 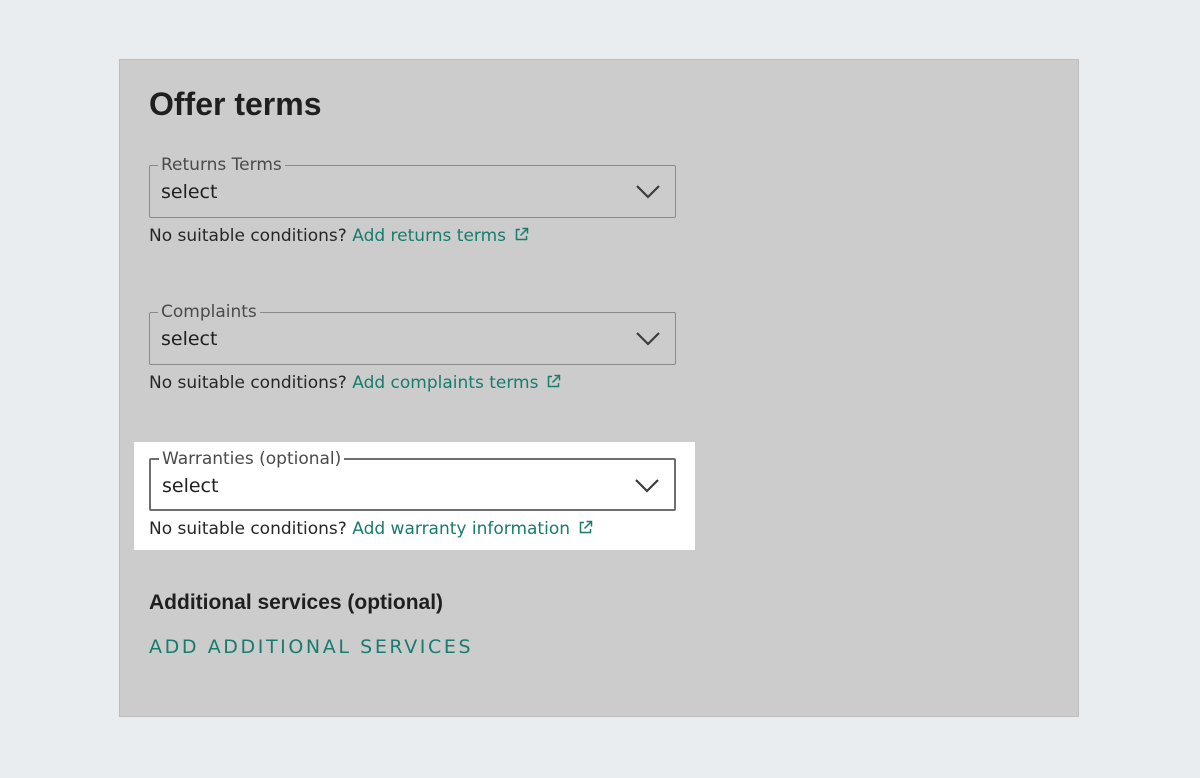 What do you see at coordinates (429, 236) in the screenshot?
I see `add-returns-terms-label: Add returns terms` at bounding box center [429, 236].